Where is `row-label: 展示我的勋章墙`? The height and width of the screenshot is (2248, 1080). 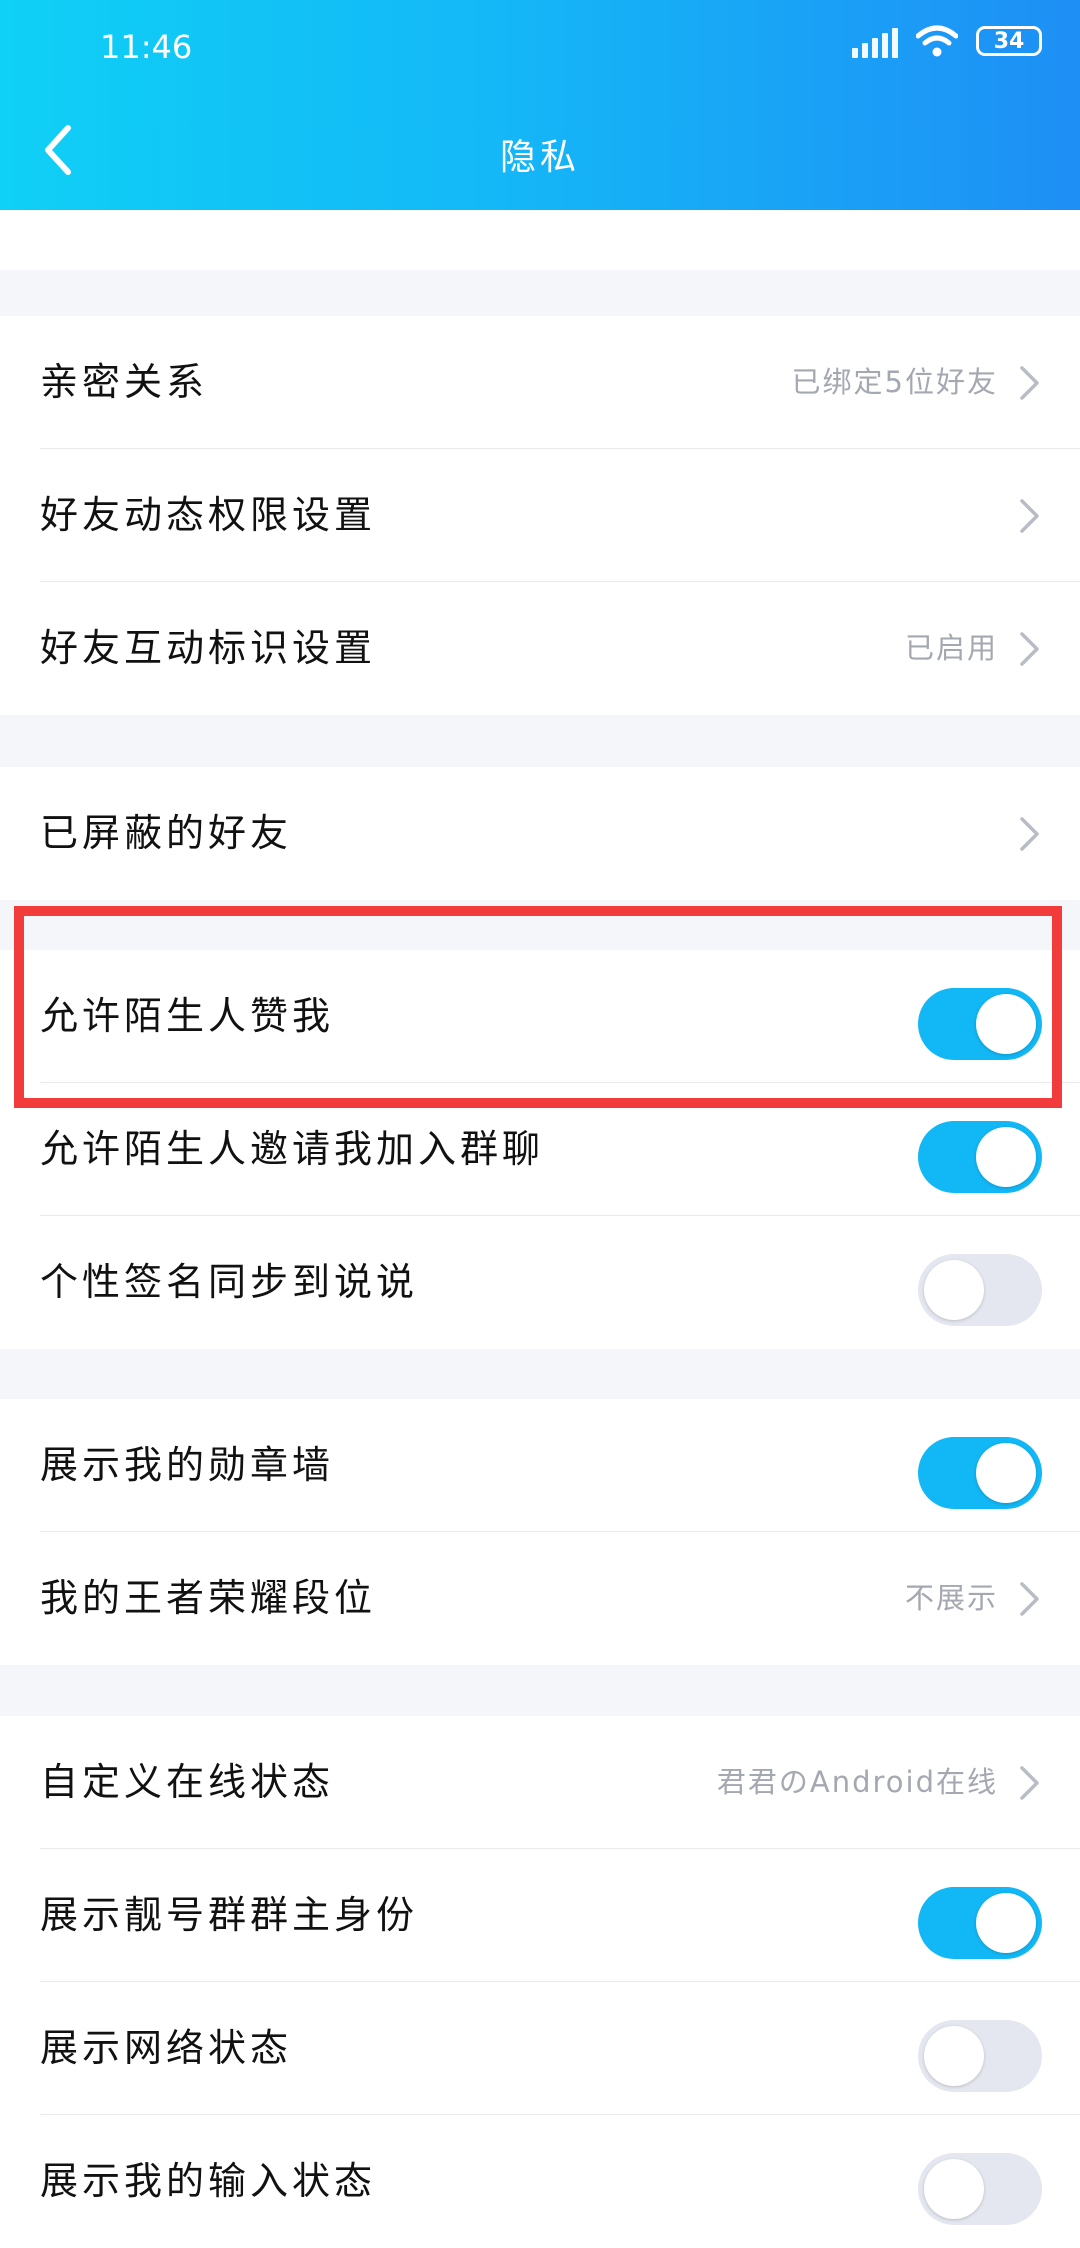 row-label: 展示我的勋章墙 is located at coordinates (187, 1465).